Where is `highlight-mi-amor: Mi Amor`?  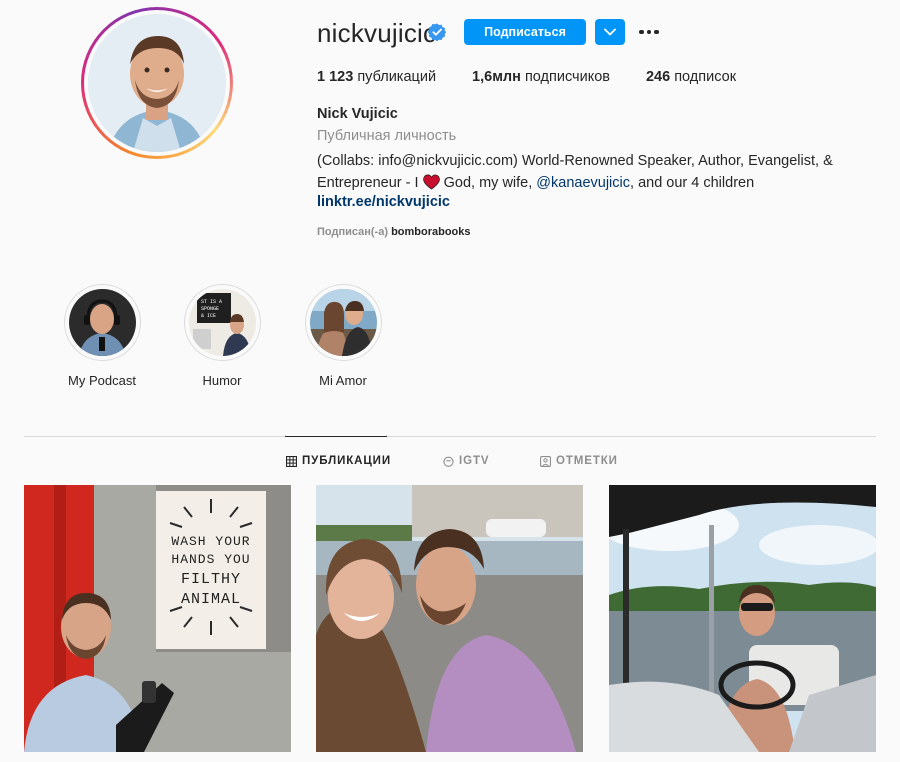 highlight-mi-amor: Mi Amor is located at coordinates (343, 336).